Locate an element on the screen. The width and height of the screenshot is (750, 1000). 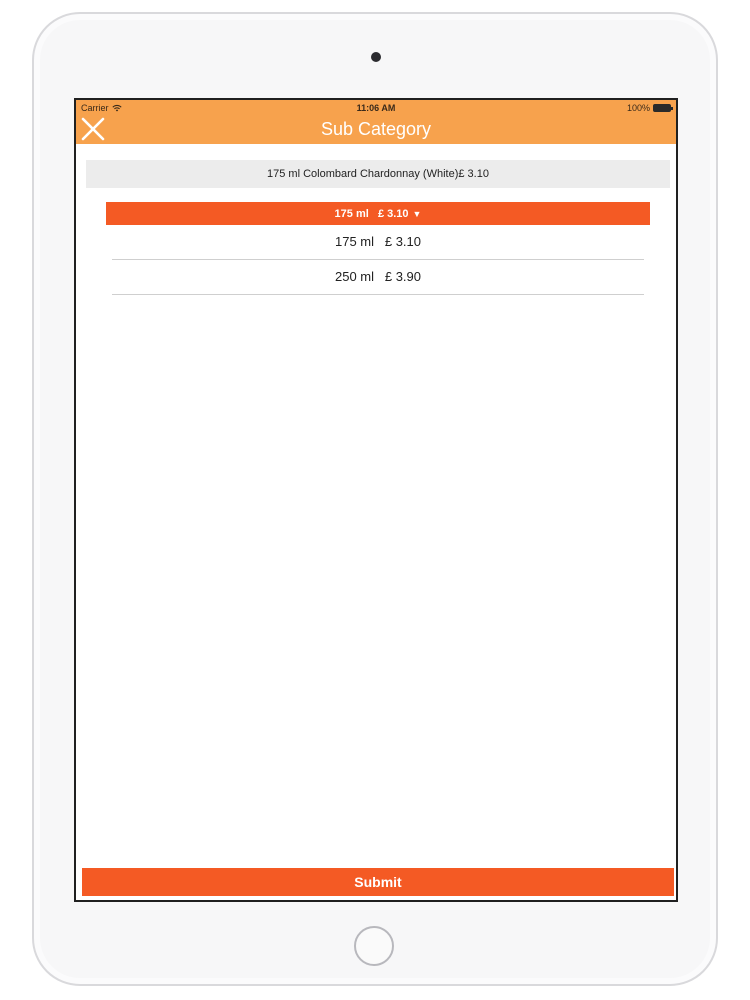
dropdown-selected-value: 175 ml £ 3.10 is located at coordinates (371, 213).